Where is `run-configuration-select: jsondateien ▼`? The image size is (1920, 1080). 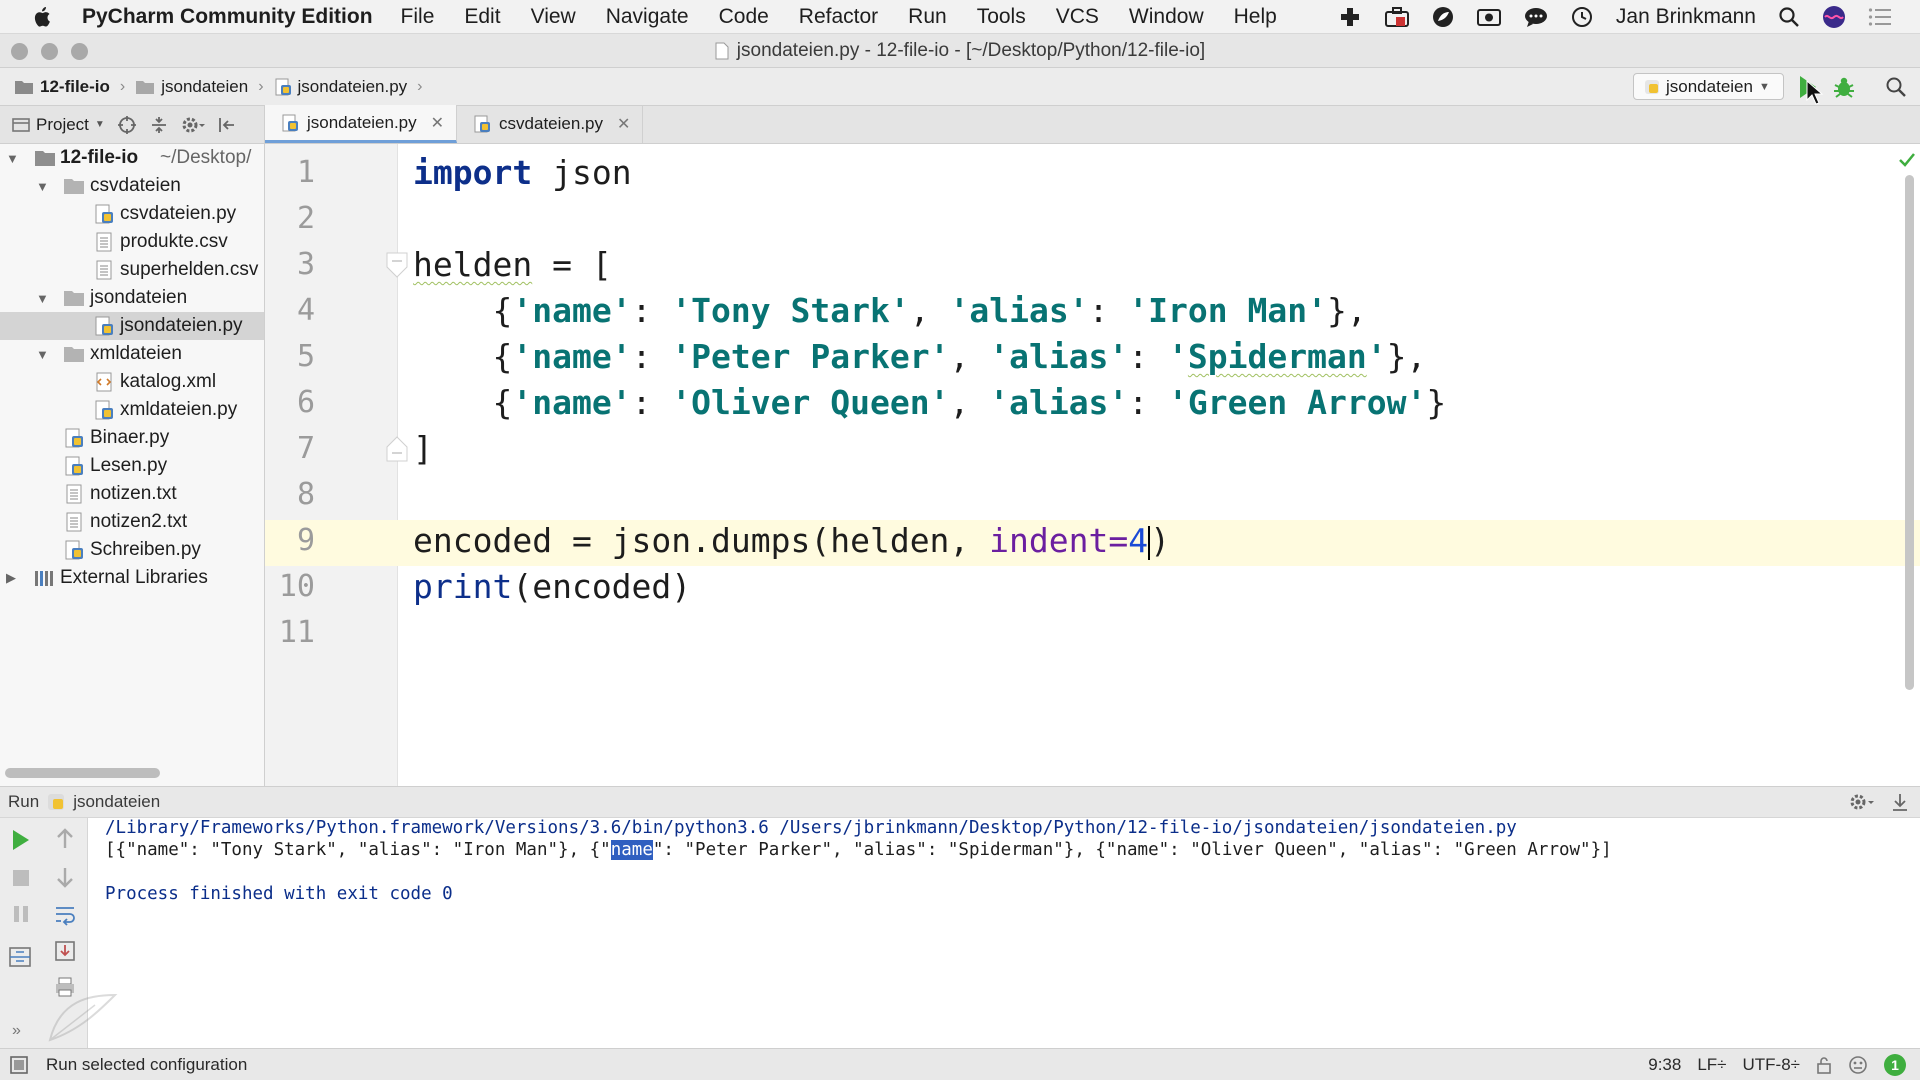 run-configuration-select: jsondateien ▼ is located at coordinates (1708, 86).